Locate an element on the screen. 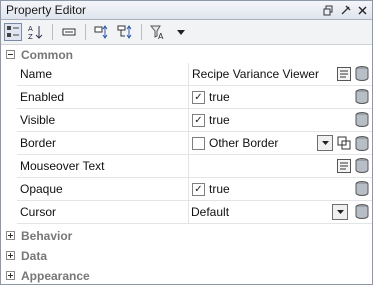 Image resolution: width=373 pixels, height=285 pixels. visible-value: true is located at coordinates (219, 120).